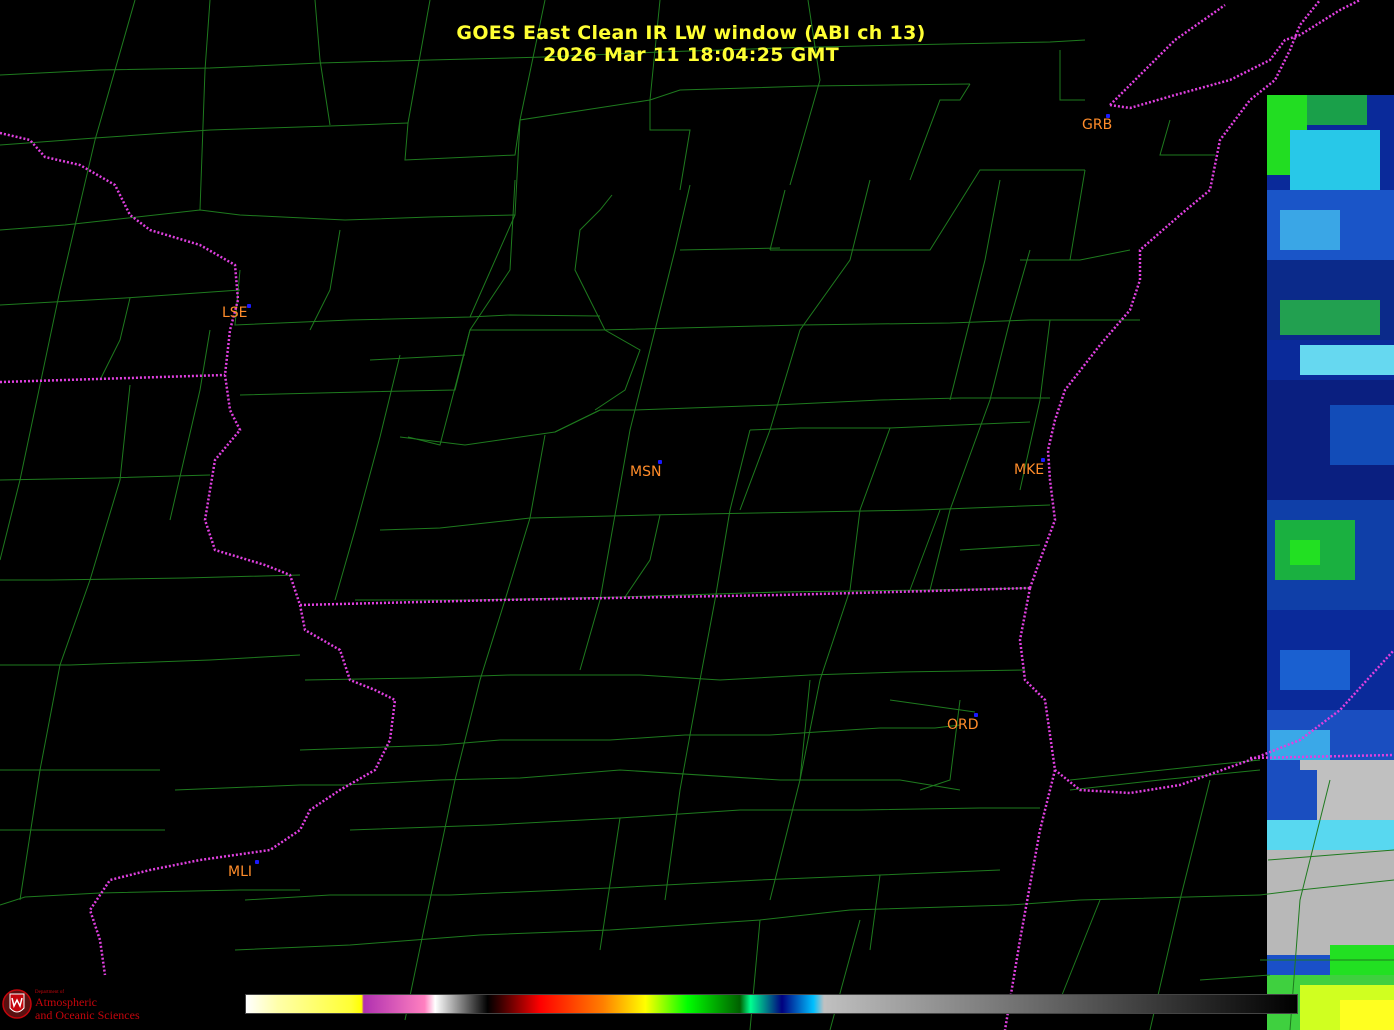 This screenshot has height=1030, width=1394. I want to click on logo-line-2: and Oceanic Sciences, so click(87, 1015).